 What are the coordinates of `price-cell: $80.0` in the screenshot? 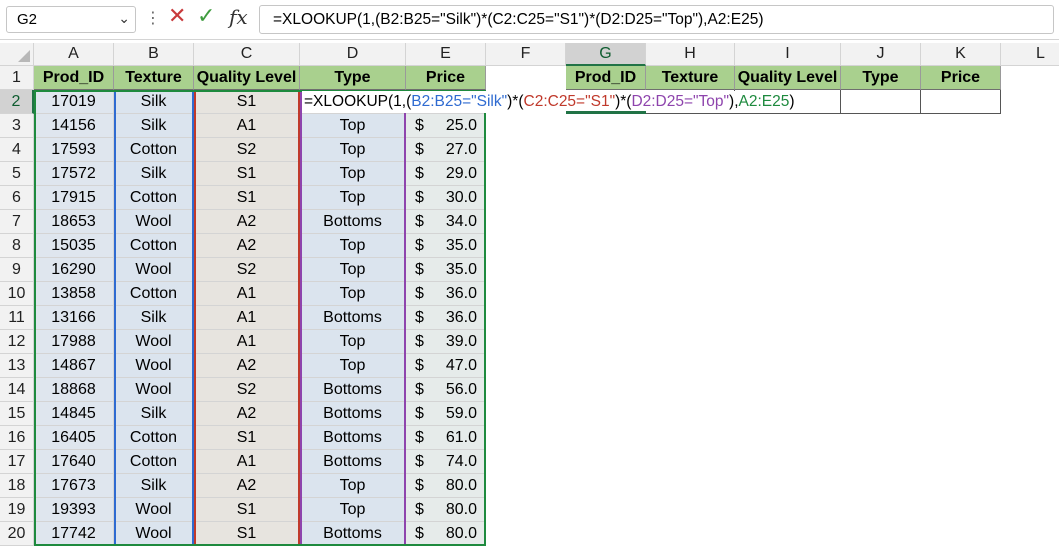 It's located at (446, 534).